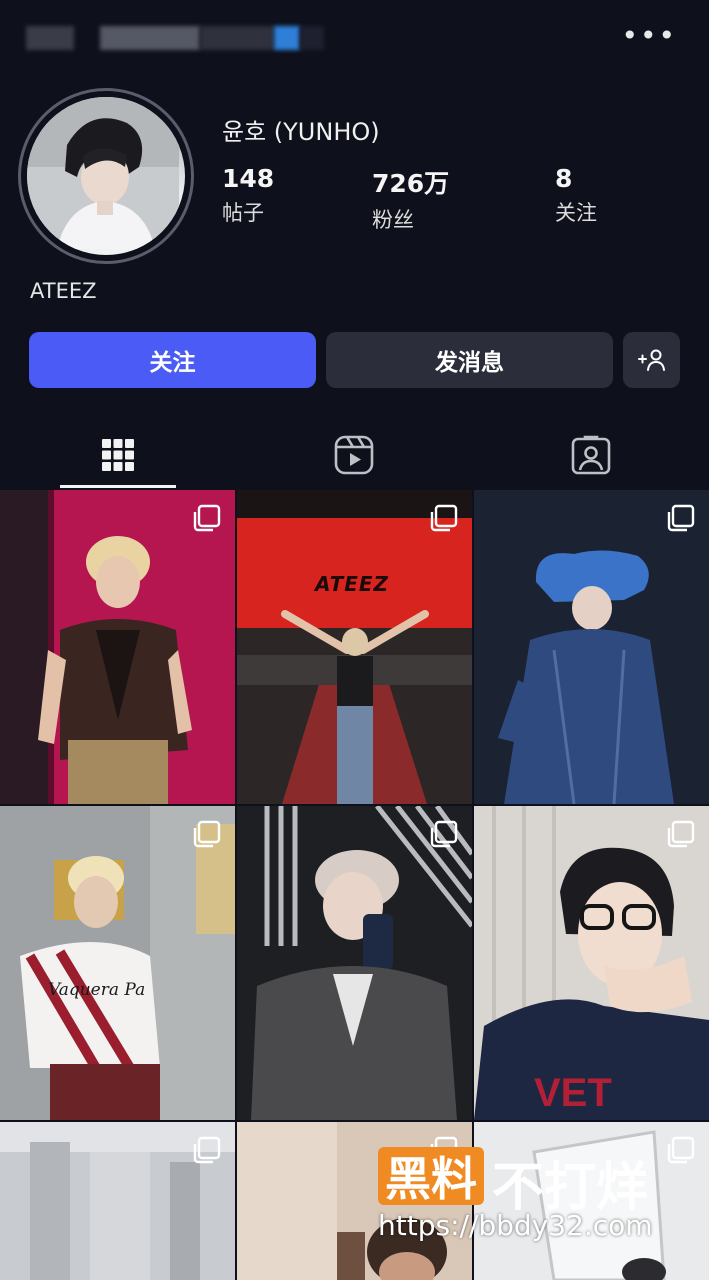 The height and width of the screenshot is (1280, 709). I want to click on follow-button-label: 关注, so click(172, 363).